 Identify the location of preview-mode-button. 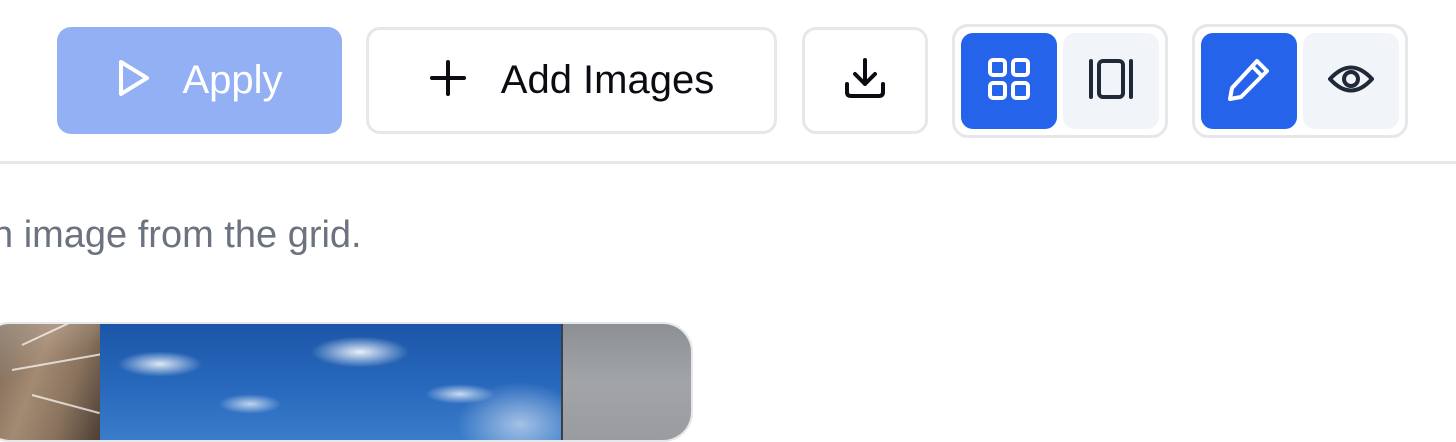
(1351, 81).